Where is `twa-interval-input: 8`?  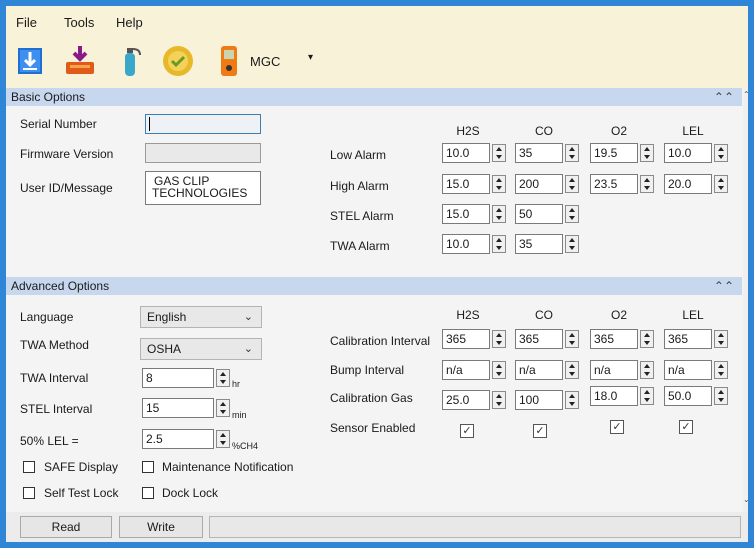 twa-interval-input: 8 is located at coordinates (178, 378).